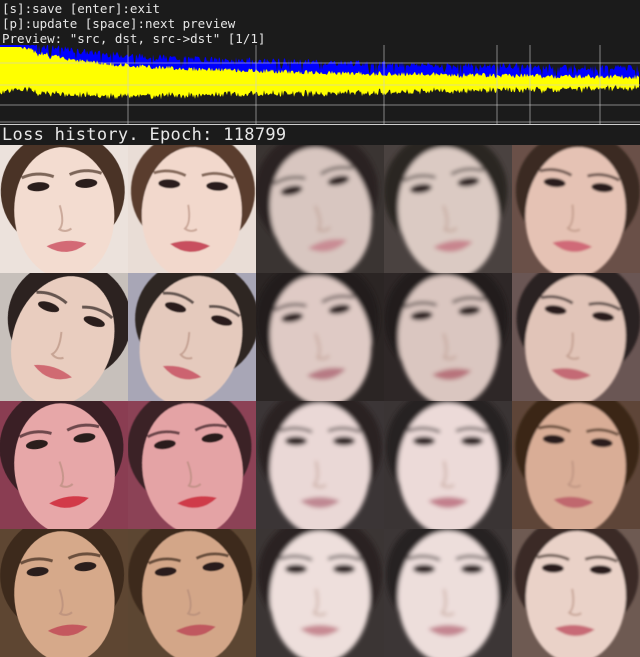 Image resolution: width=640 pixels, height=657 pixels. What do you see at coordinates (119, 23) in the screenshot?
I see `help-update-next-text: [p]:update [space]:next preview` at bounding box center [119, 23].